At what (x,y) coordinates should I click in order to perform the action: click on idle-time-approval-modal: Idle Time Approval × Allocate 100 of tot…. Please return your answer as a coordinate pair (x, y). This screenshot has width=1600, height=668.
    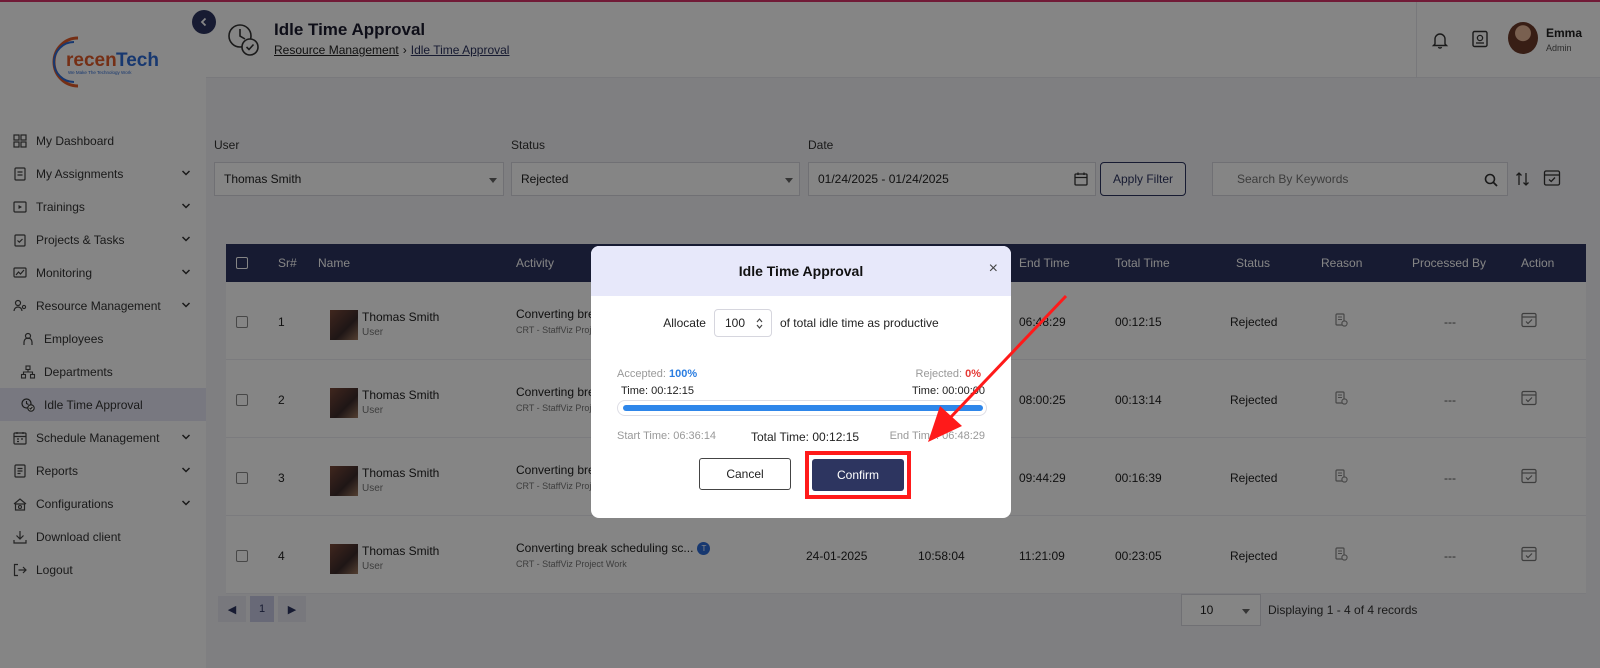
    Looking at the image, I should click on (801, 382).